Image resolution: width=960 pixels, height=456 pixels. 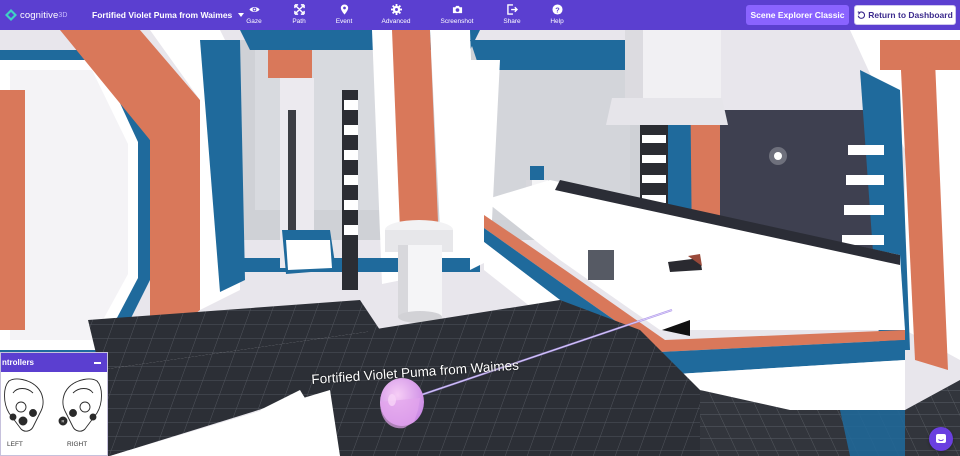 What do you see at coordinates (254, 21) in the screenshot?
I see `tool-gaze-label: Gaze` at bounding box center [254, 21].